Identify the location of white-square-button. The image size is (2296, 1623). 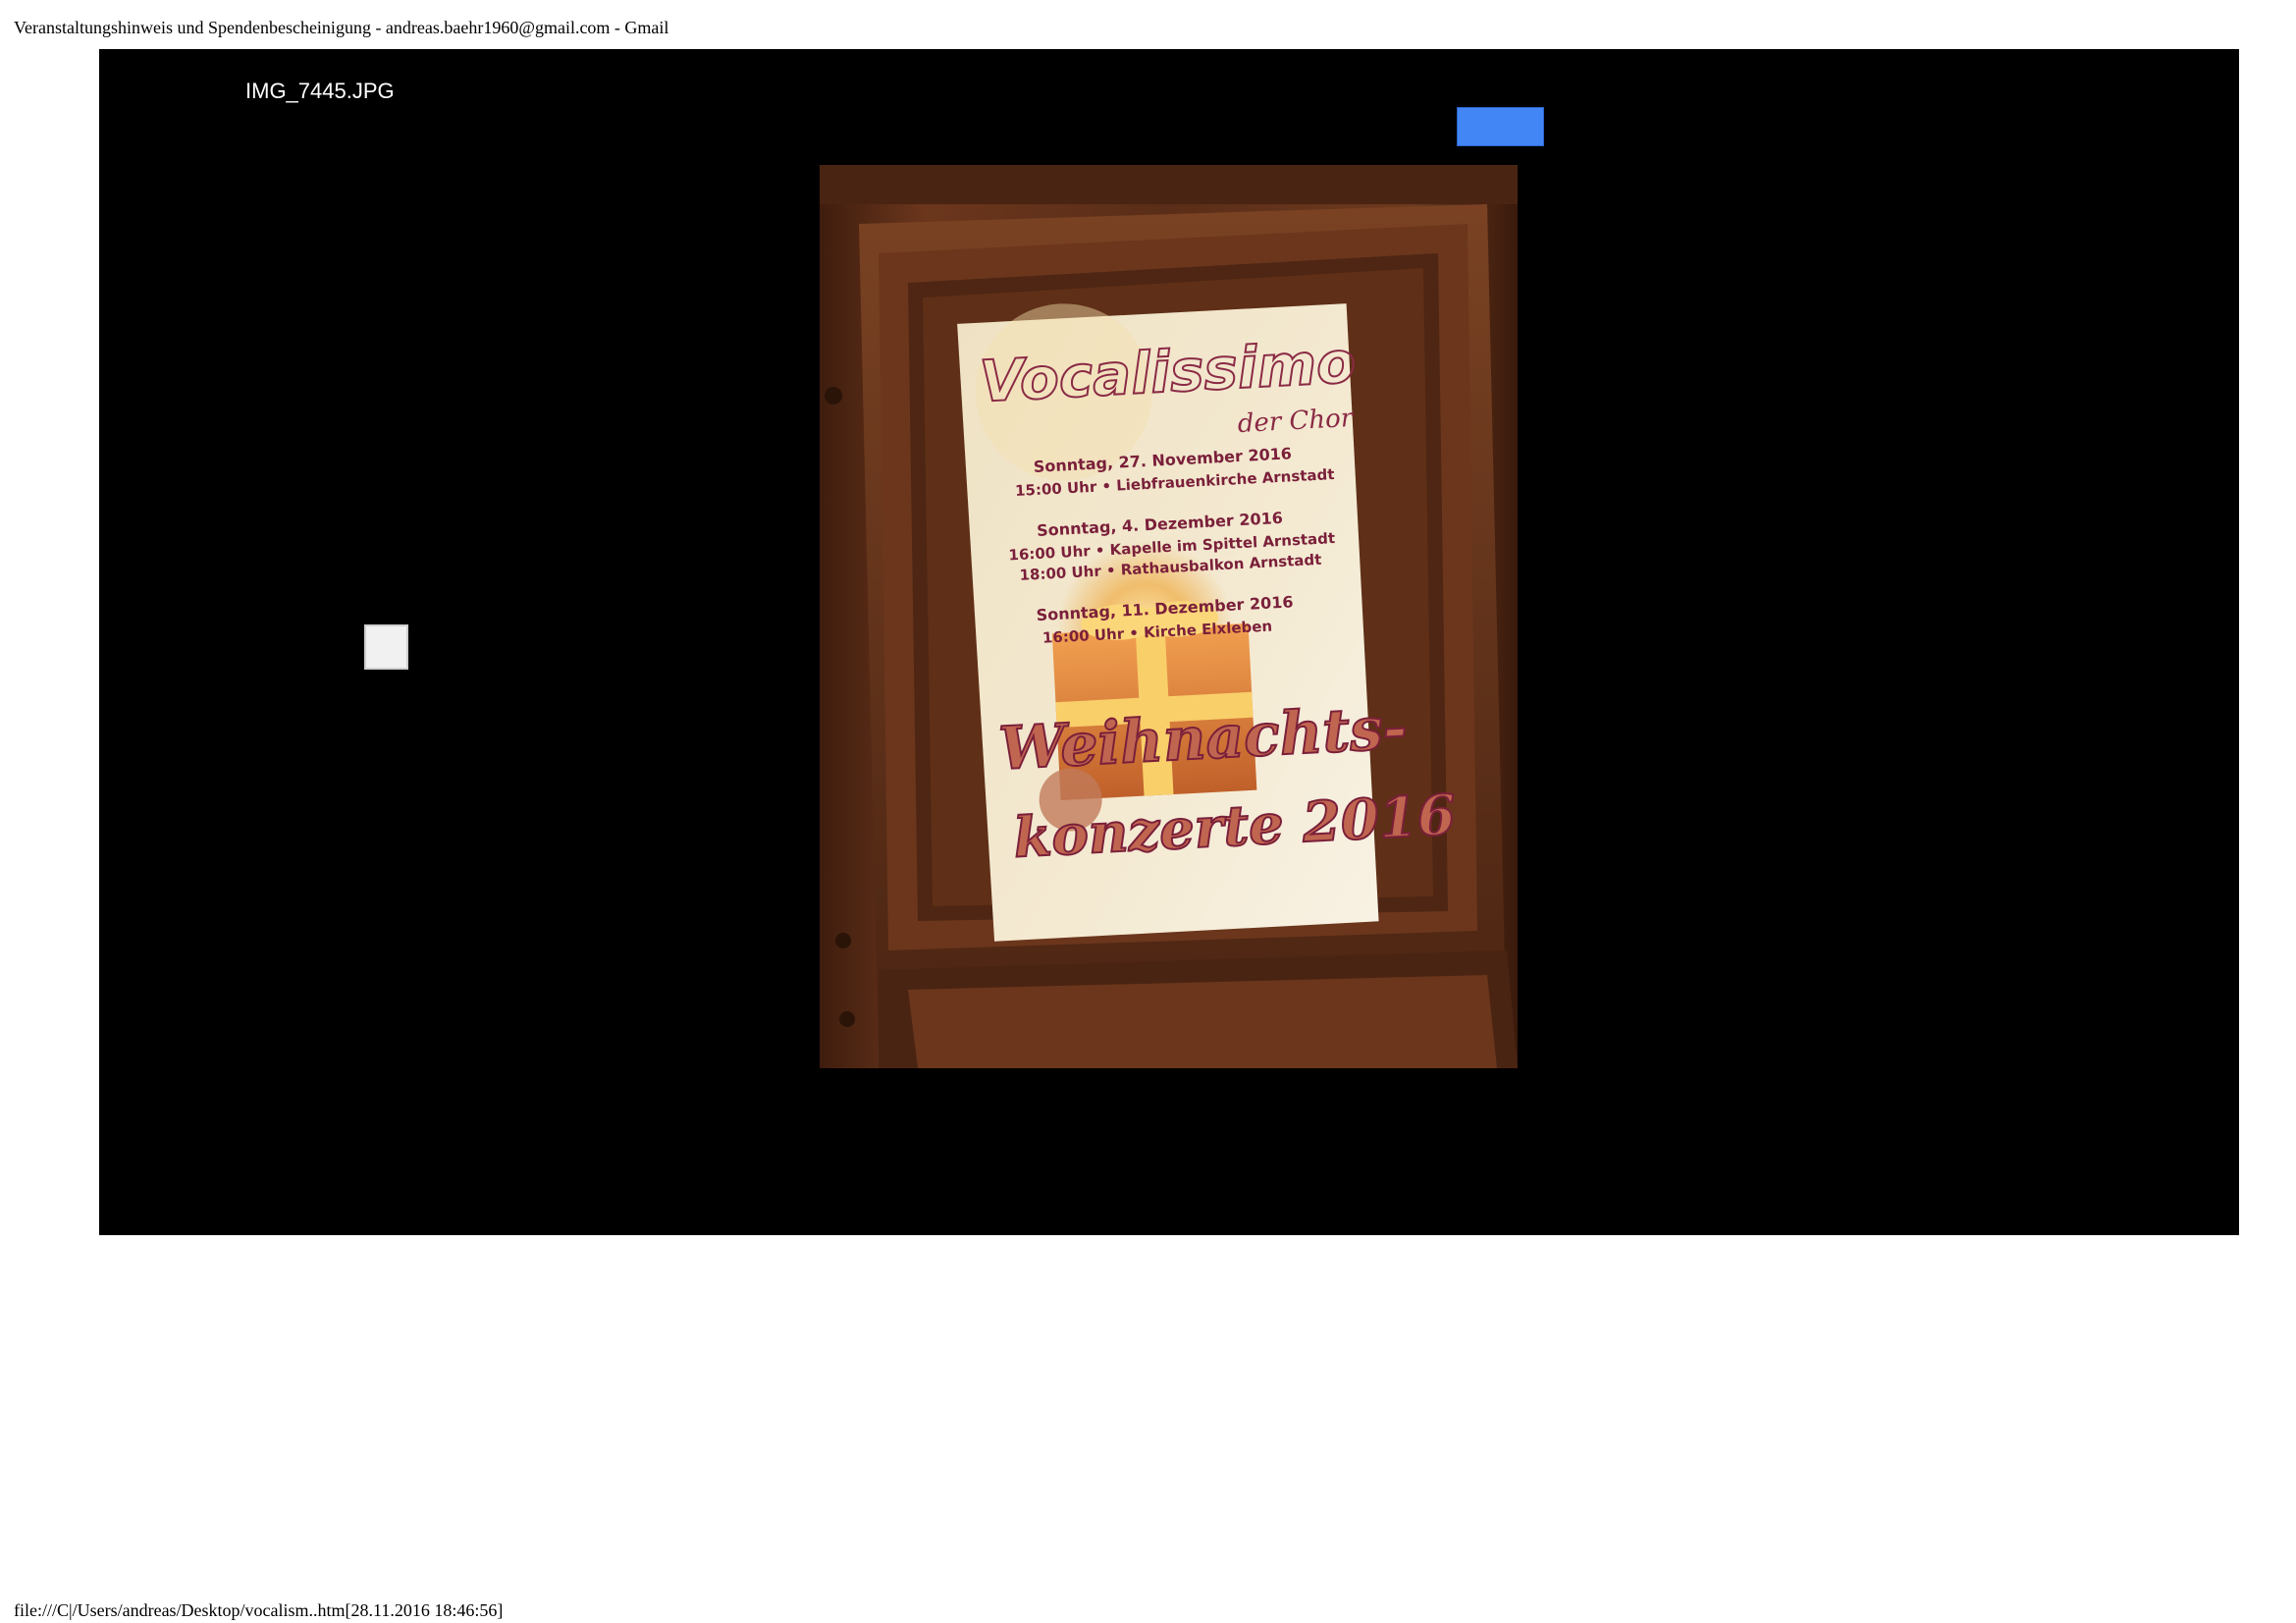
(386, 647).